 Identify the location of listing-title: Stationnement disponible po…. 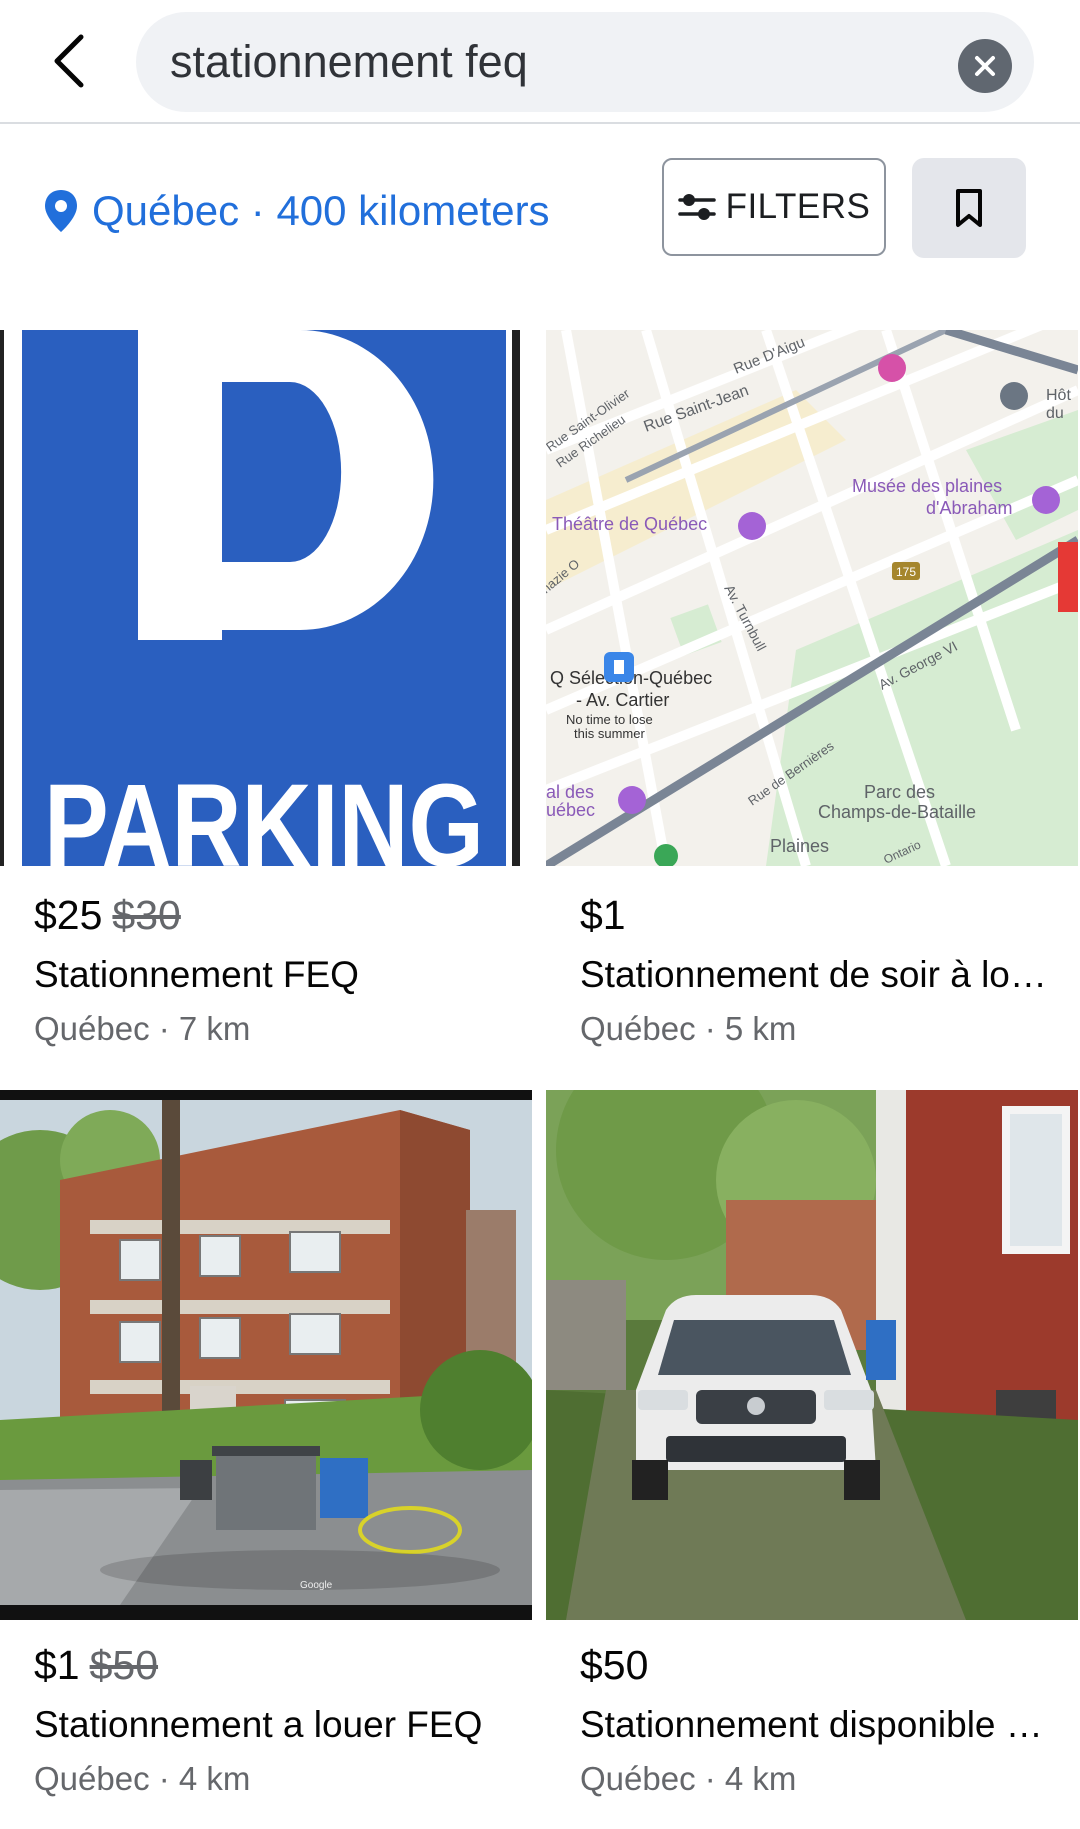
(820, 1724).